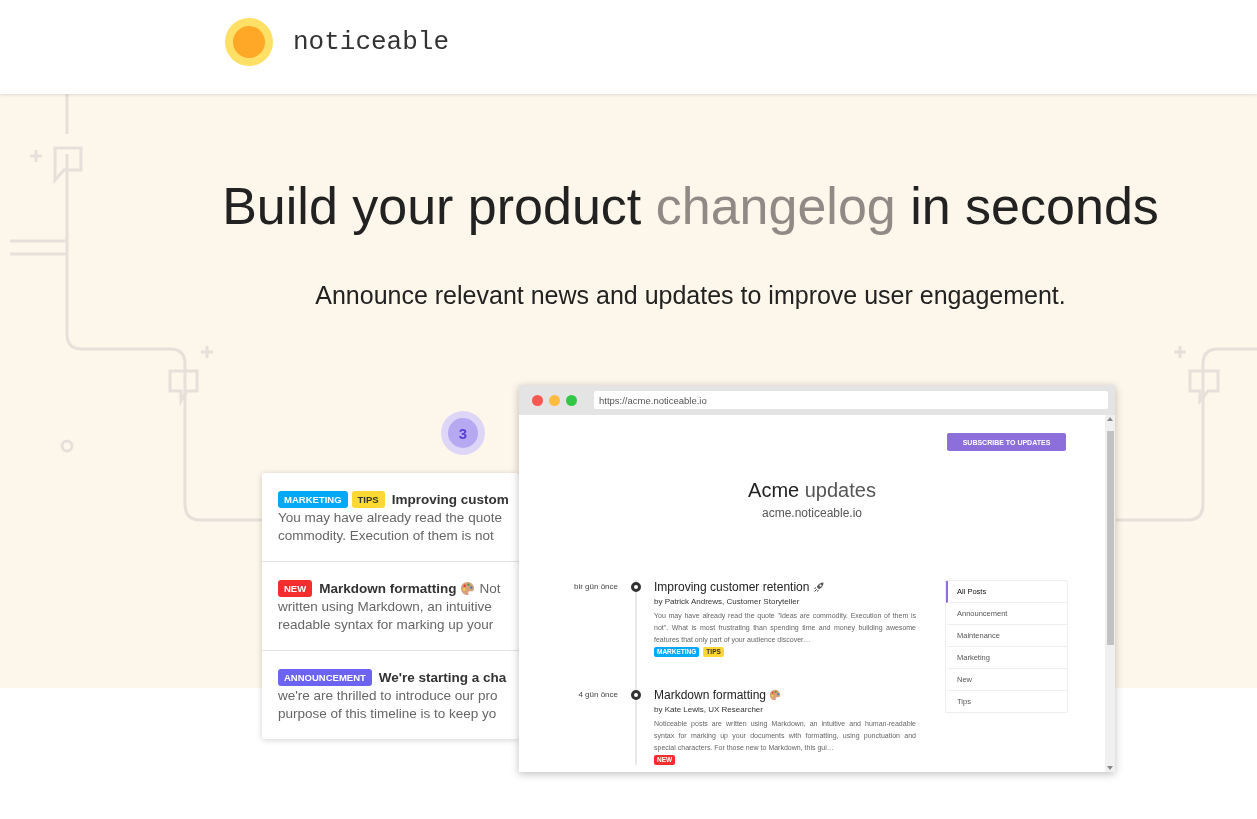  Describe the element at coordinates (295, 588) in the screenshot. I see `tag-label: NEW` at that location.